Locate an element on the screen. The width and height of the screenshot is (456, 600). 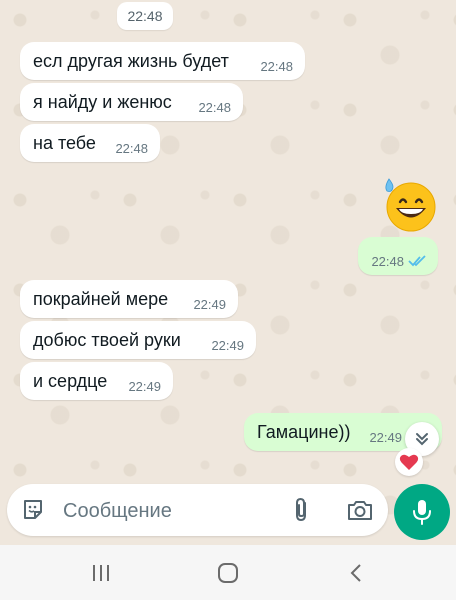
reaction-badge is located at coordinates (409, 462).